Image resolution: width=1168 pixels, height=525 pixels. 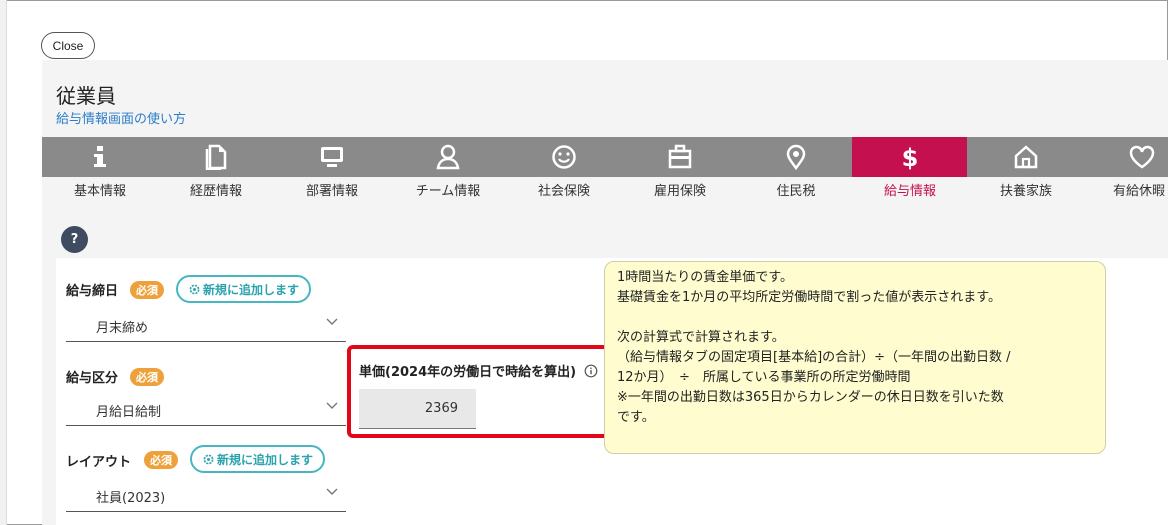 I want to click on dollar-icon: $, so click(x=909, y=157).